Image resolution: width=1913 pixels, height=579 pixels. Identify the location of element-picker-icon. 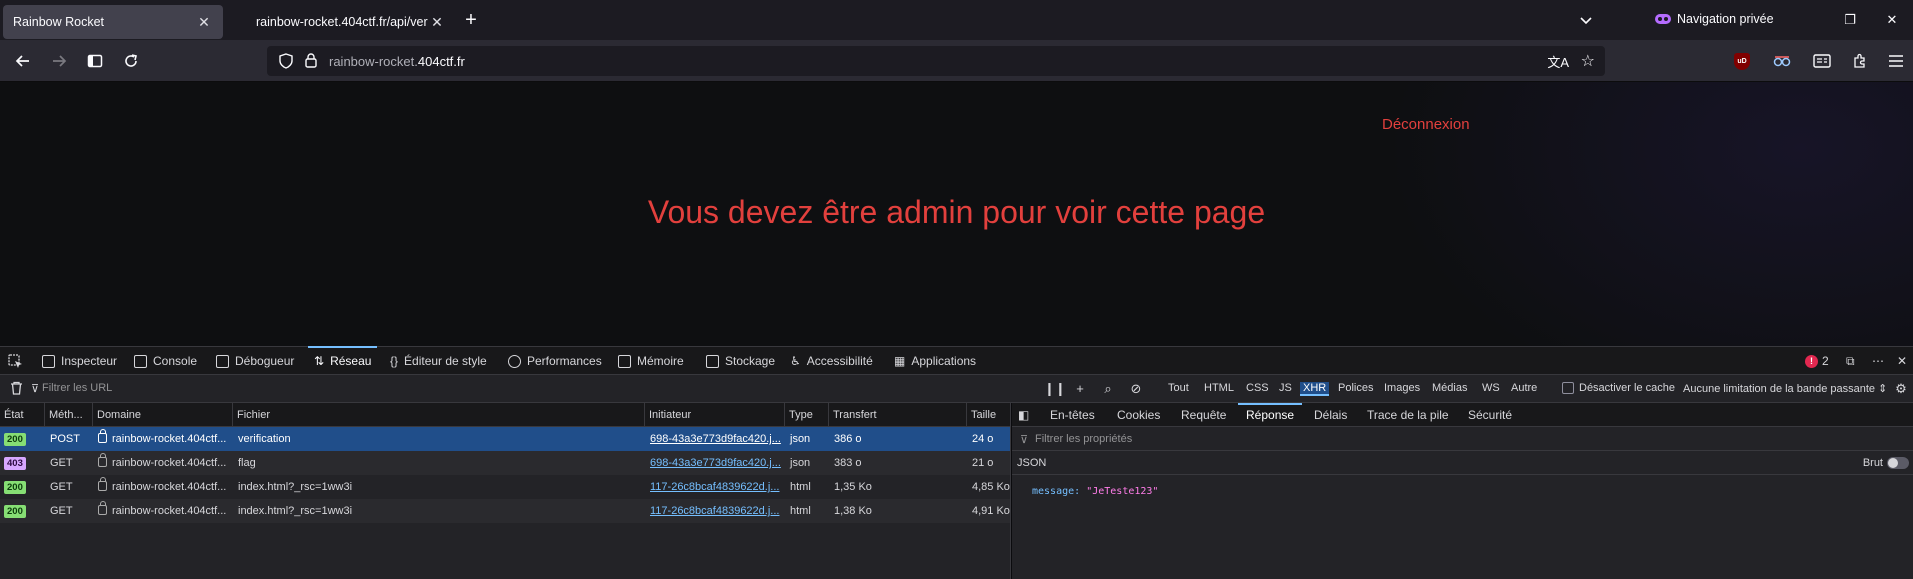
(15, 361).